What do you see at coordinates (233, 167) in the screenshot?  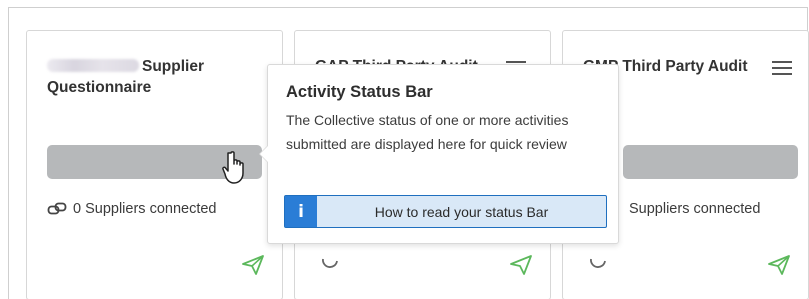 I see `hand-pointer-icon` at bounding box center [233, 167].